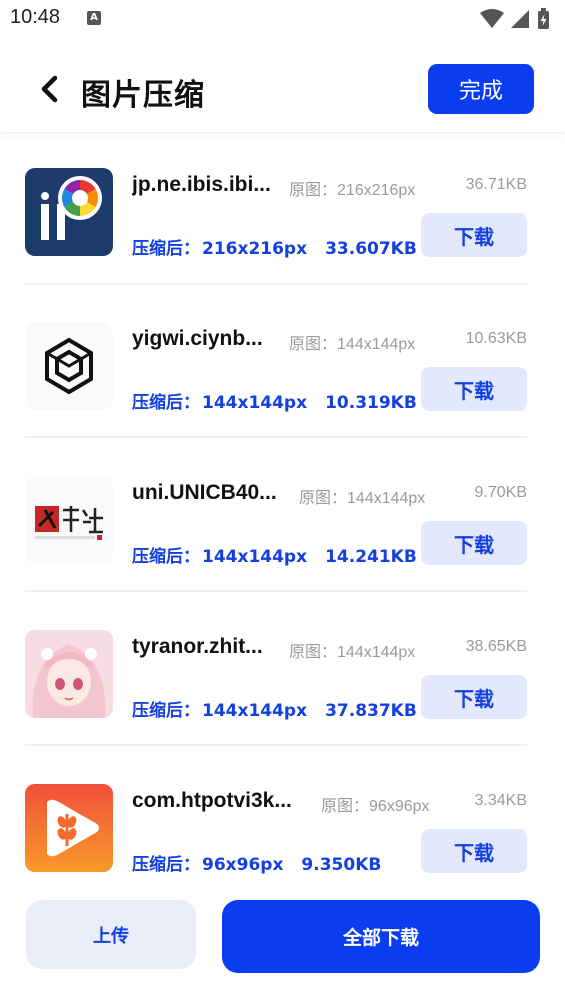  I want to click on upload-button: 上传, so click(111, 934).